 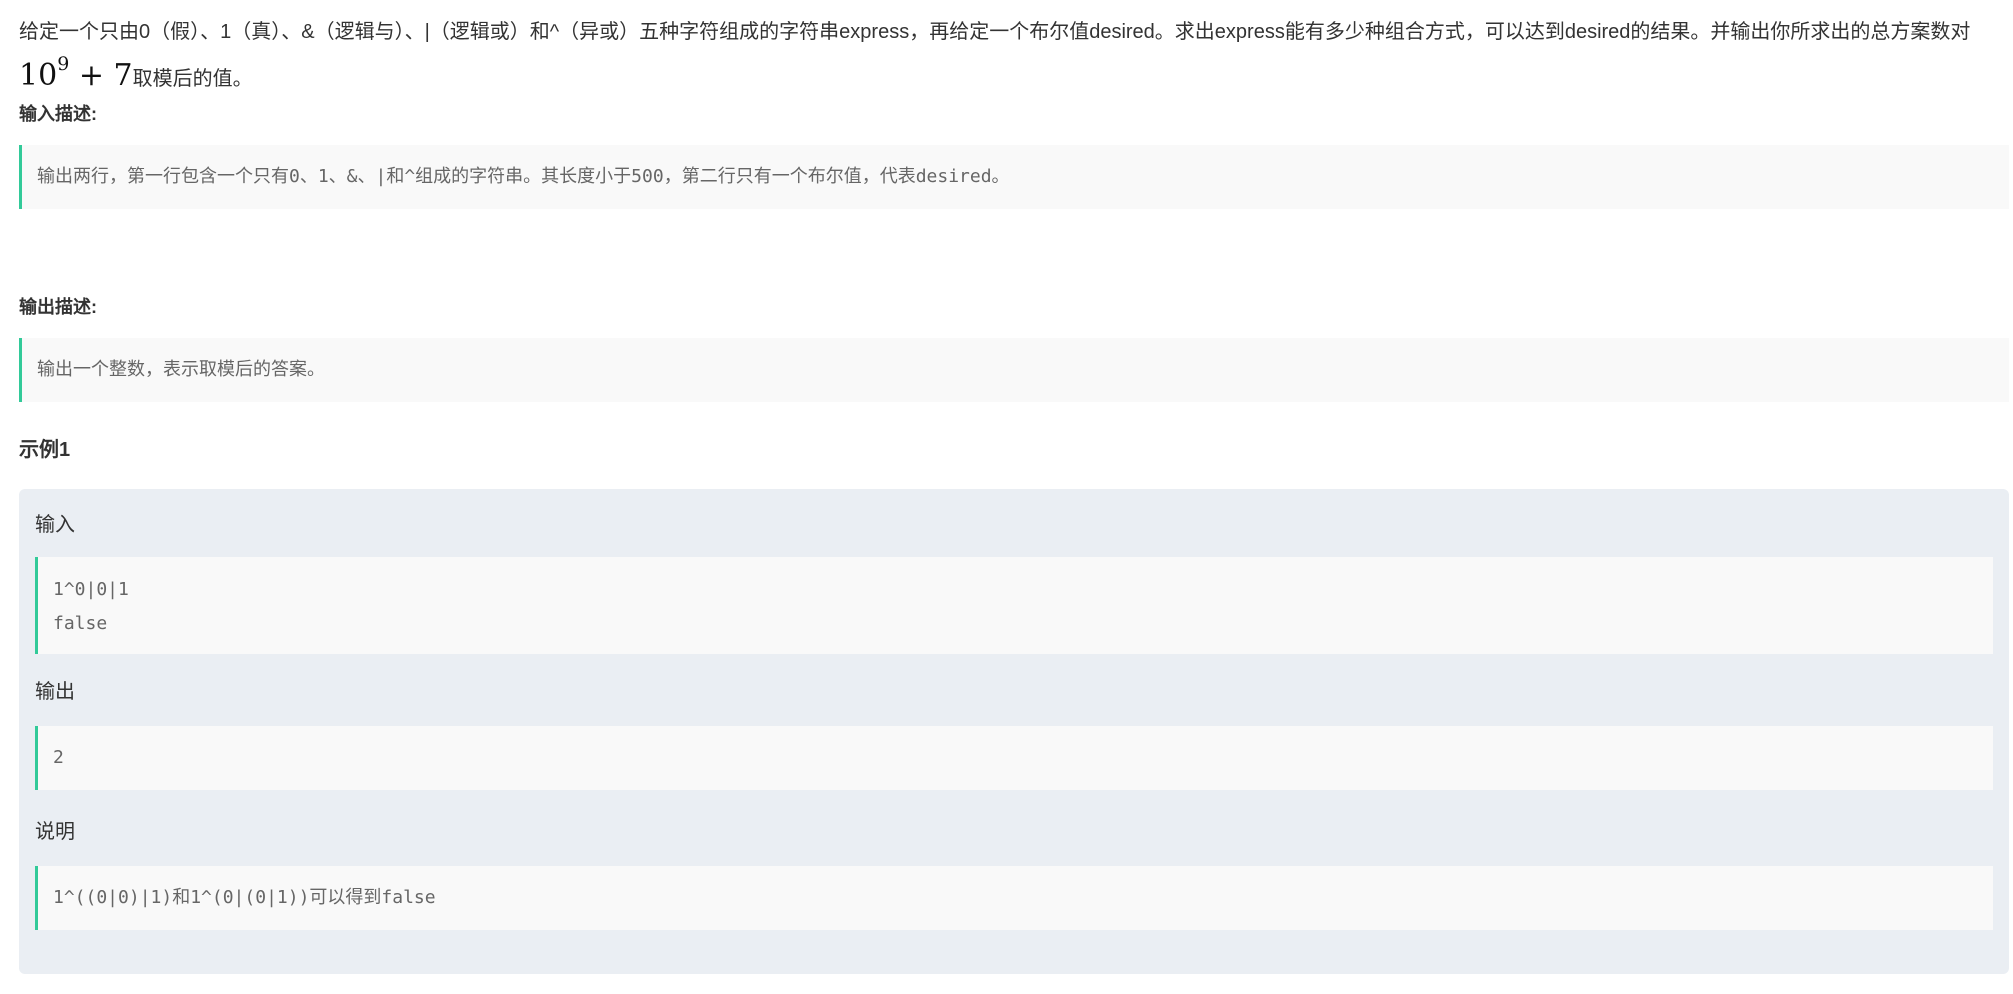 I want to click on example-input-line-1: 1^0|0|1, so click(x=91, y=589).